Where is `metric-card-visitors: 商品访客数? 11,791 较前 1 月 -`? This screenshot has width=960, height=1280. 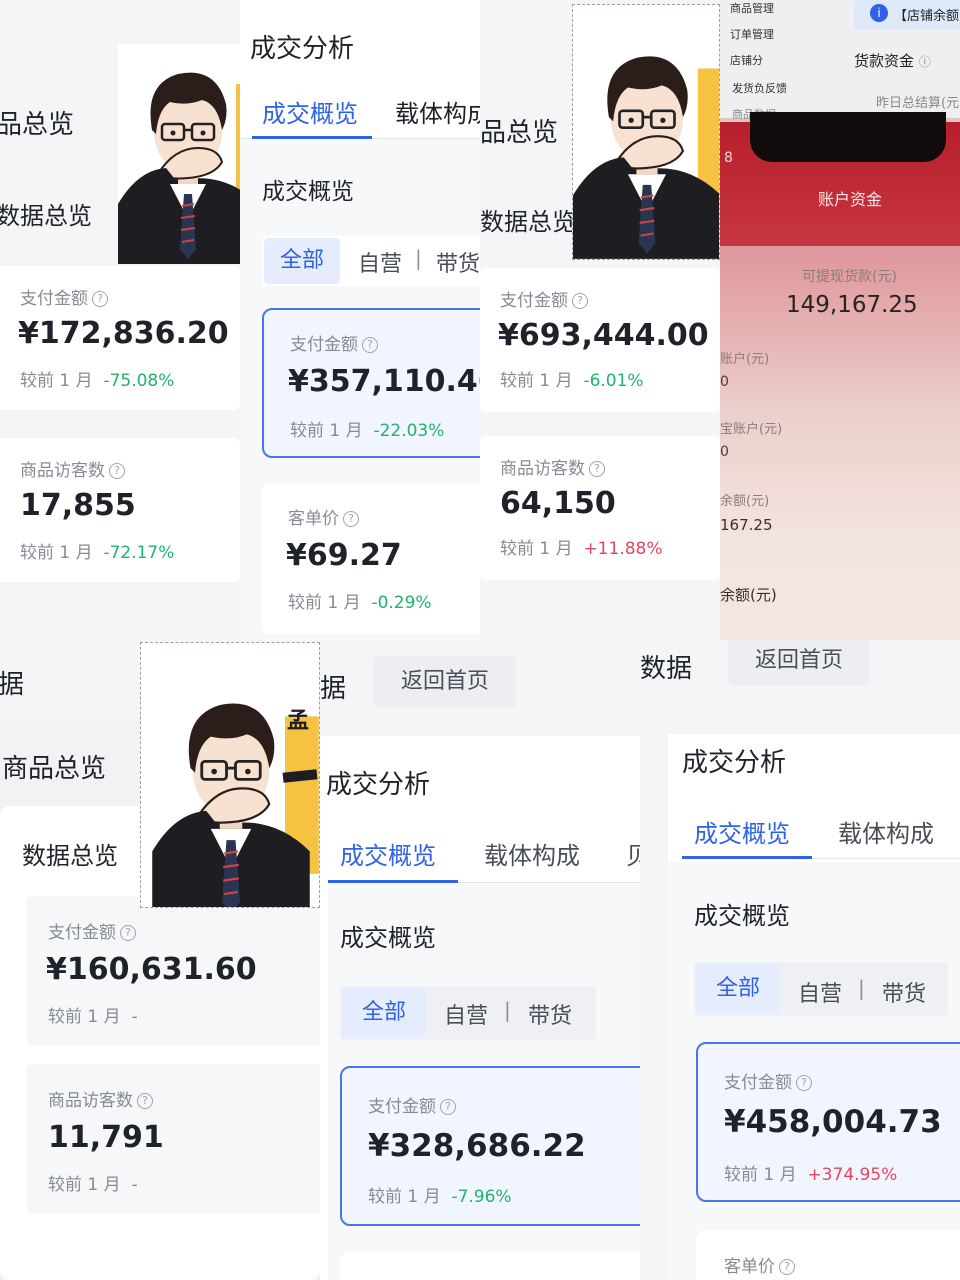 metric-card-visitors: 商品访客数? 11,791 较前 1 月 - is located at coordinates (173, 1139).